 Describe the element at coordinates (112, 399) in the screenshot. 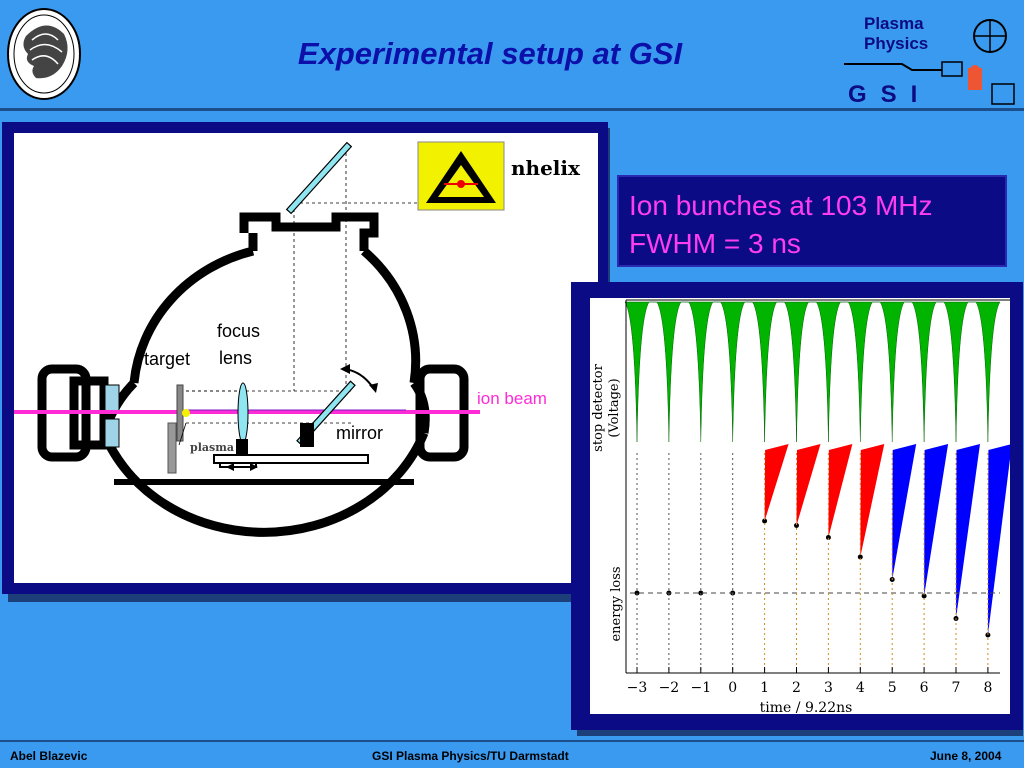

I see `entrance-window-top` at that location.